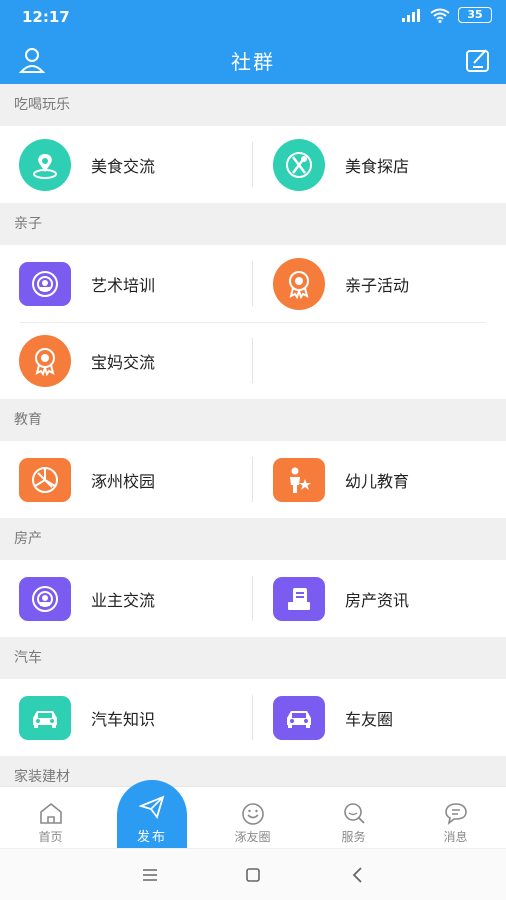  I want to click on category-owner-exchange: 业主交流, so click(126, 598).